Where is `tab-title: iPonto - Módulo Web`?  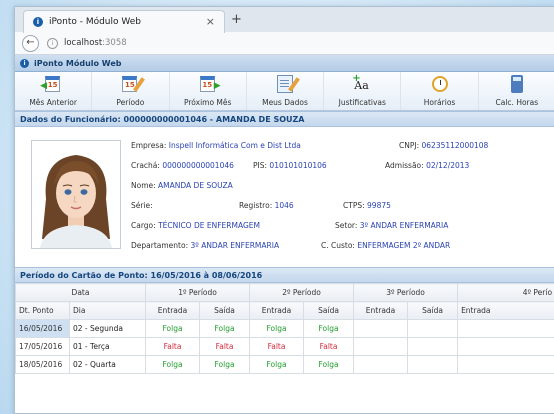
tab-title: iPonto - Módulo Web is located at coordinates (95, 22).